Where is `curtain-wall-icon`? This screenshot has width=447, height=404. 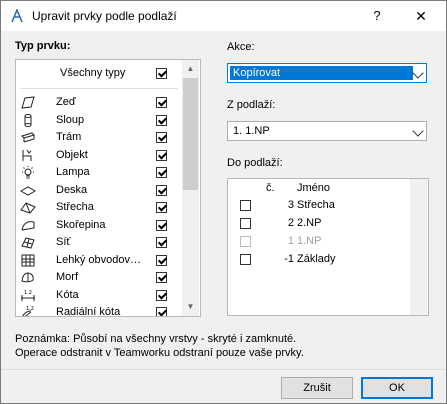 curtain-wall-icon is located at coordinates (28, 260).